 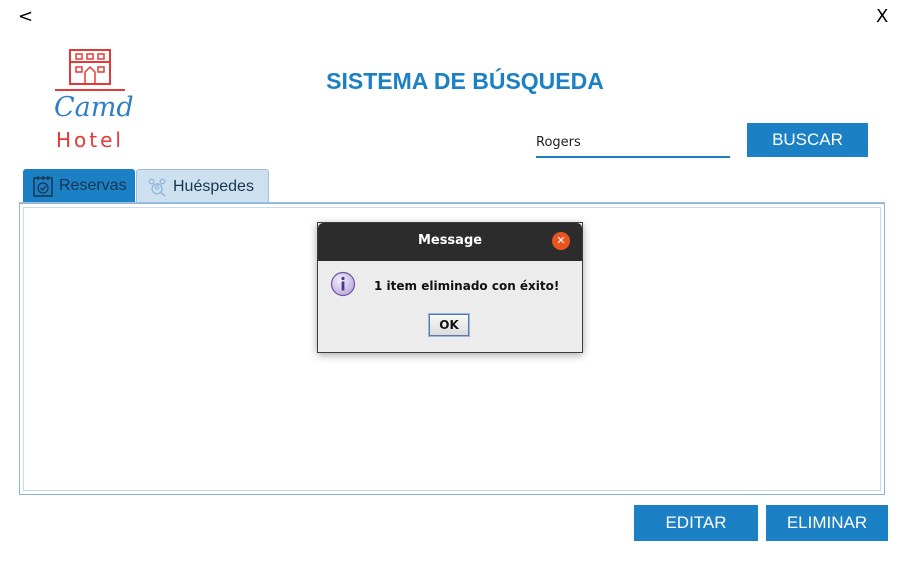 I want to click on search-input, so click(x=633, y=143).